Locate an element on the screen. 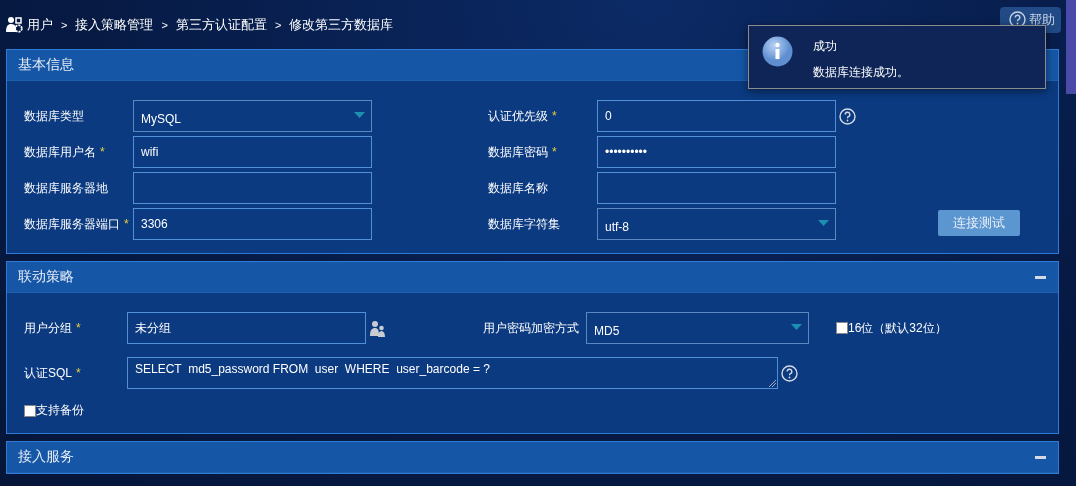 The width and height of the screenshot is (1076, 486). field-label: 数据库字符集 is located at coordinates (524, 223).